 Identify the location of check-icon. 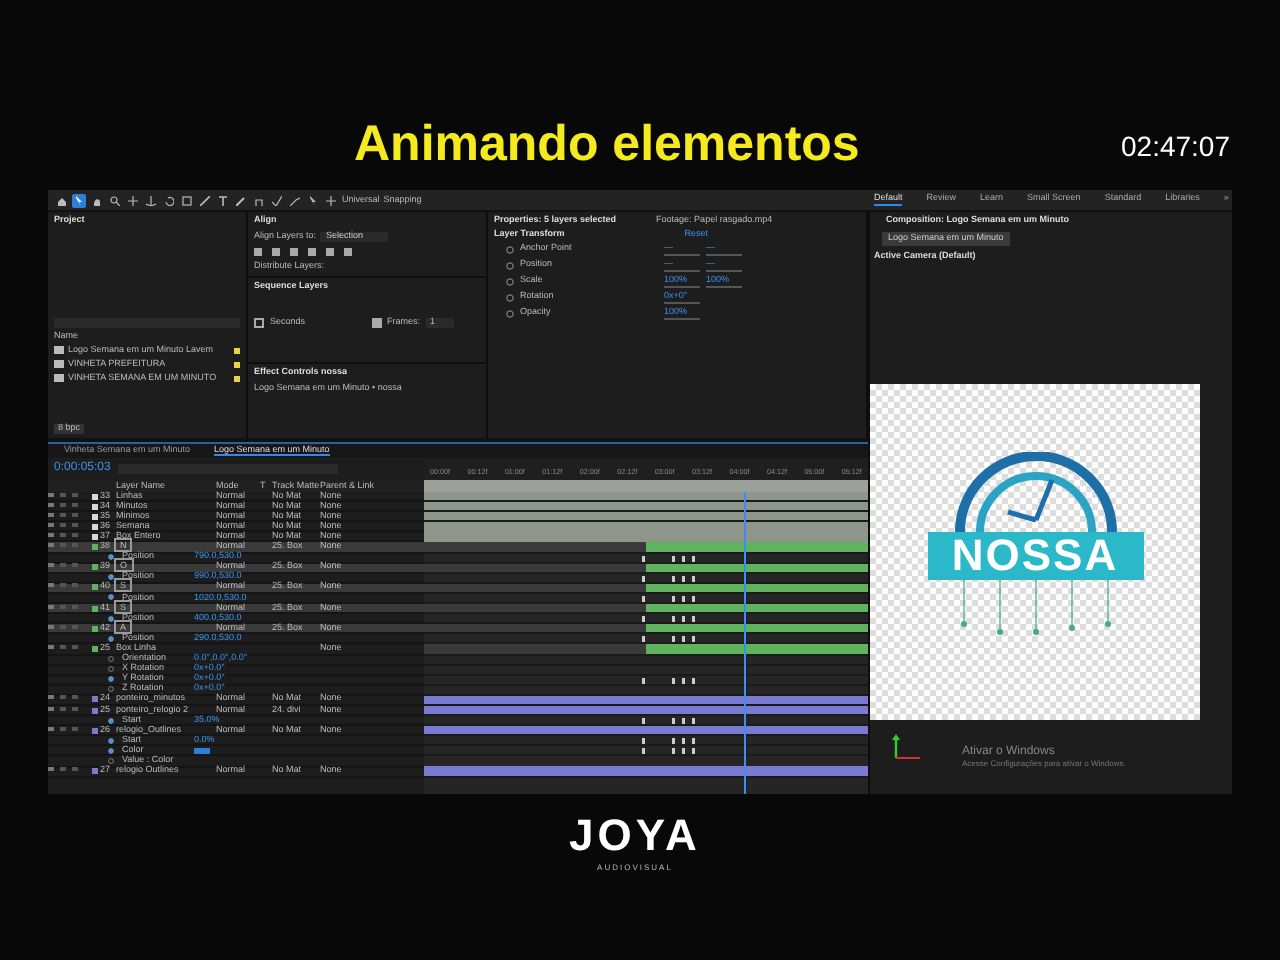
(277, 200).